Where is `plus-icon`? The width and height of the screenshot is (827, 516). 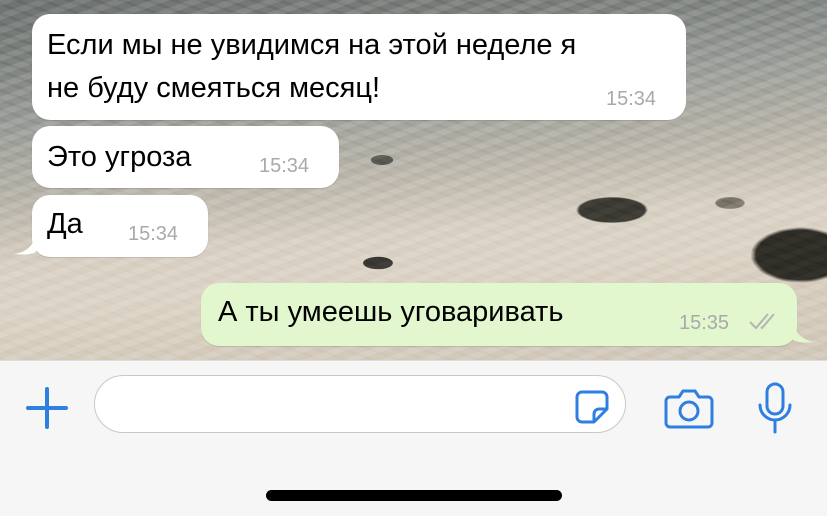
plus-icon is located at coordinates (47, 408).